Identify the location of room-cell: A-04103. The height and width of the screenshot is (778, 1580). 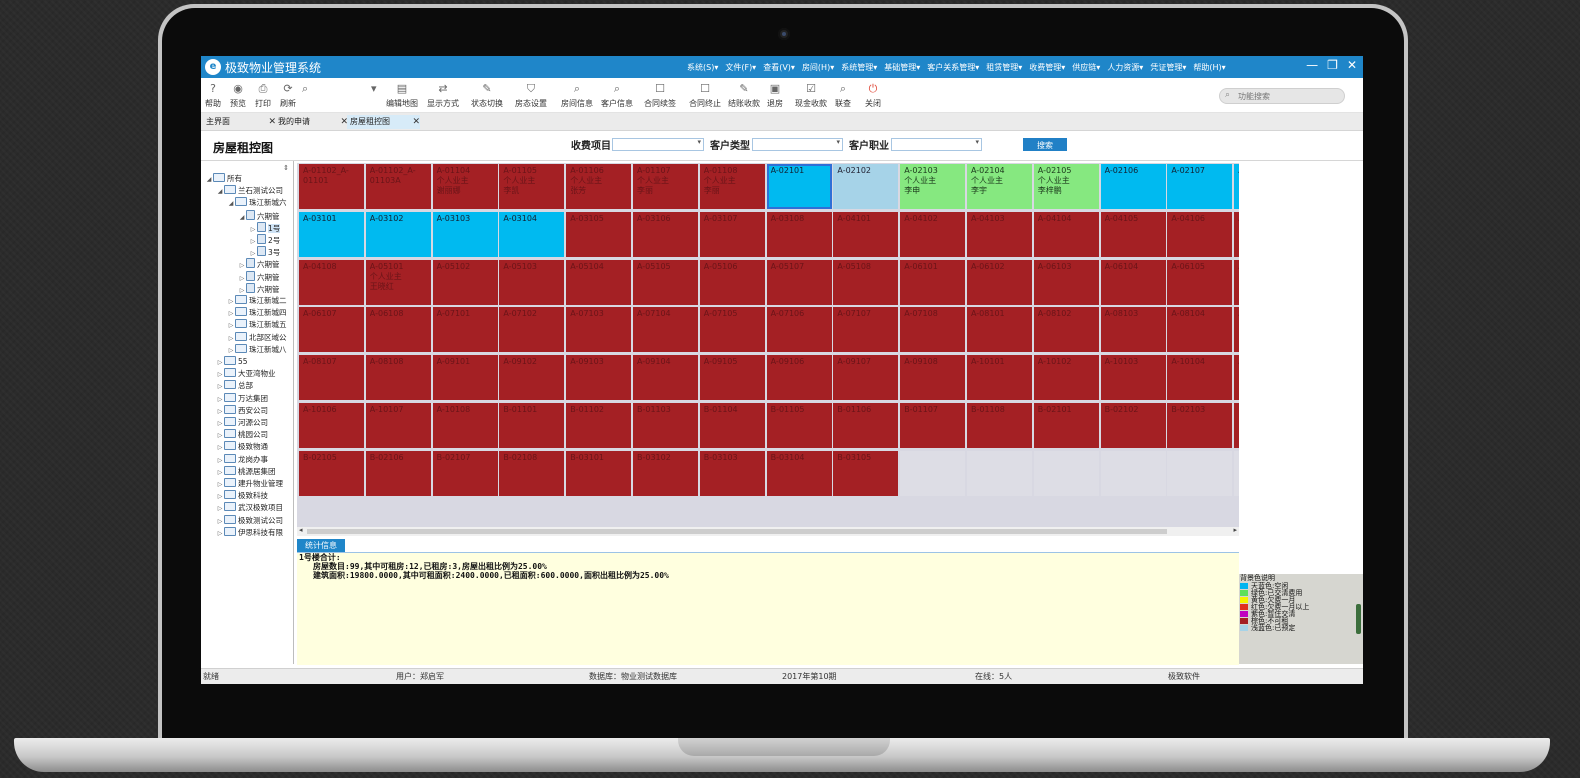
(999, 234).